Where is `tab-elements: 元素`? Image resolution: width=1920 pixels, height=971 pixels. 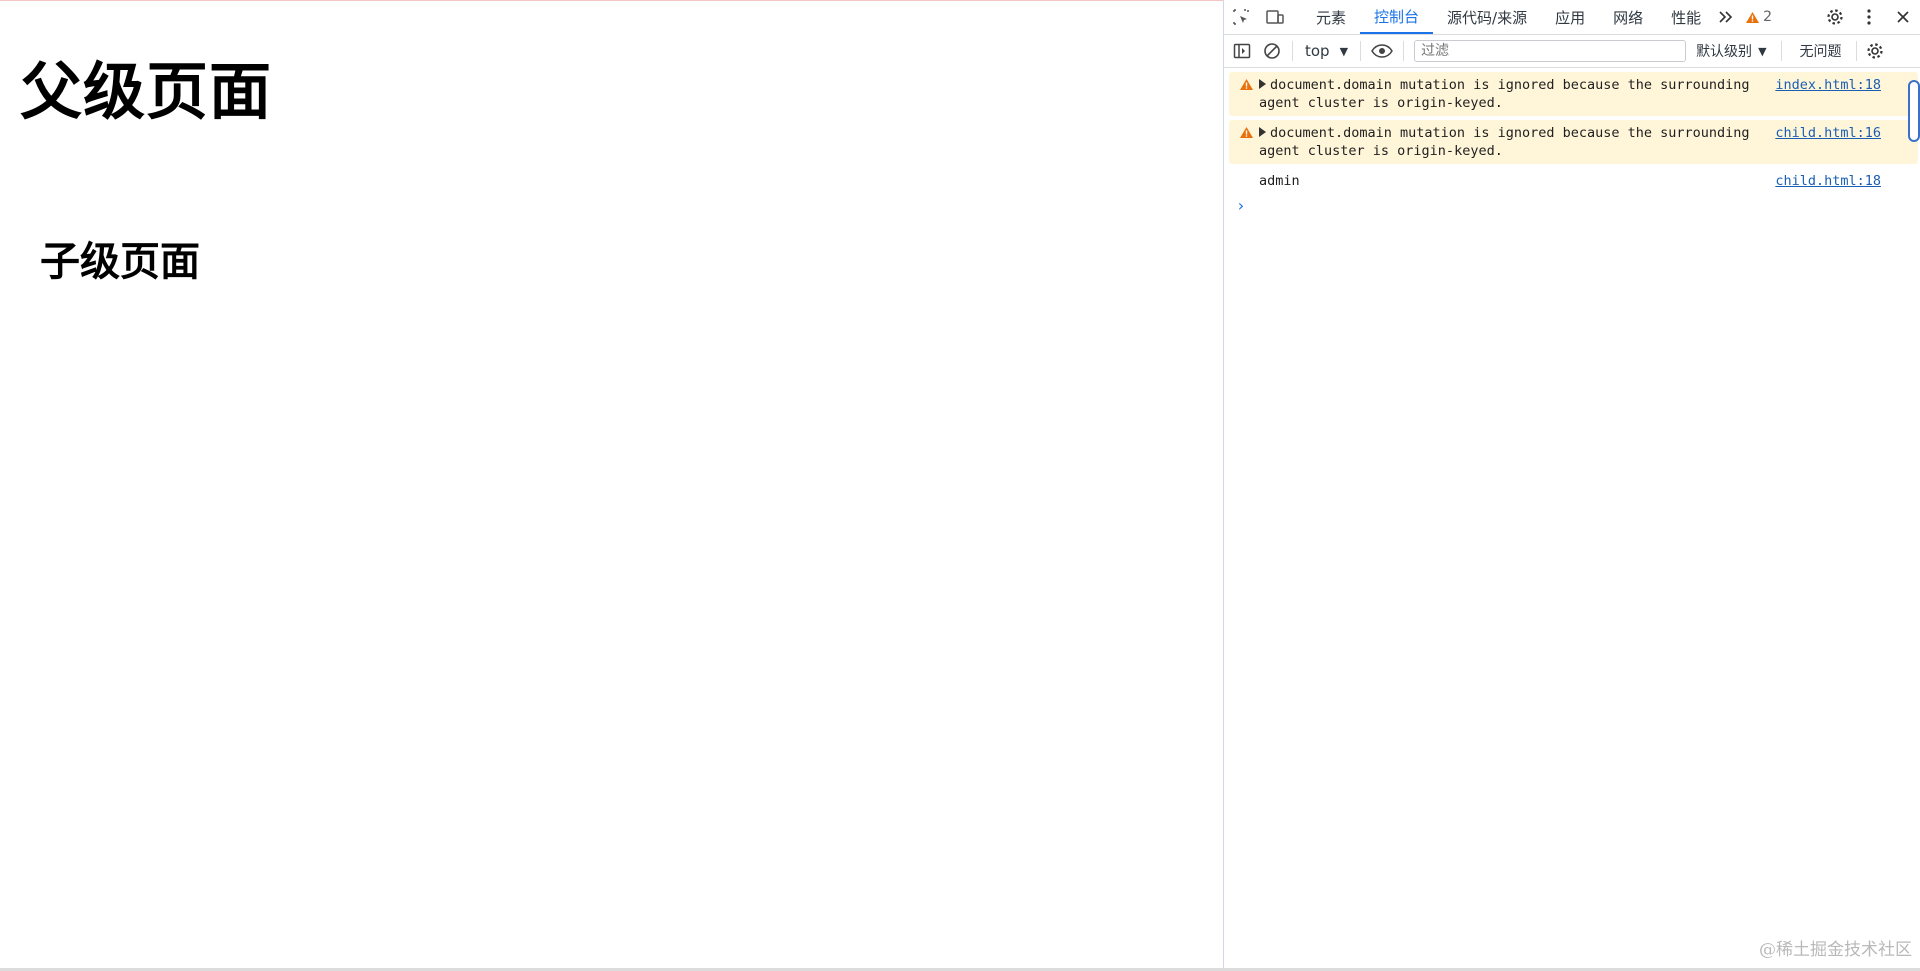
tab-elements: 元素 is located at coordinates (1331, 17).